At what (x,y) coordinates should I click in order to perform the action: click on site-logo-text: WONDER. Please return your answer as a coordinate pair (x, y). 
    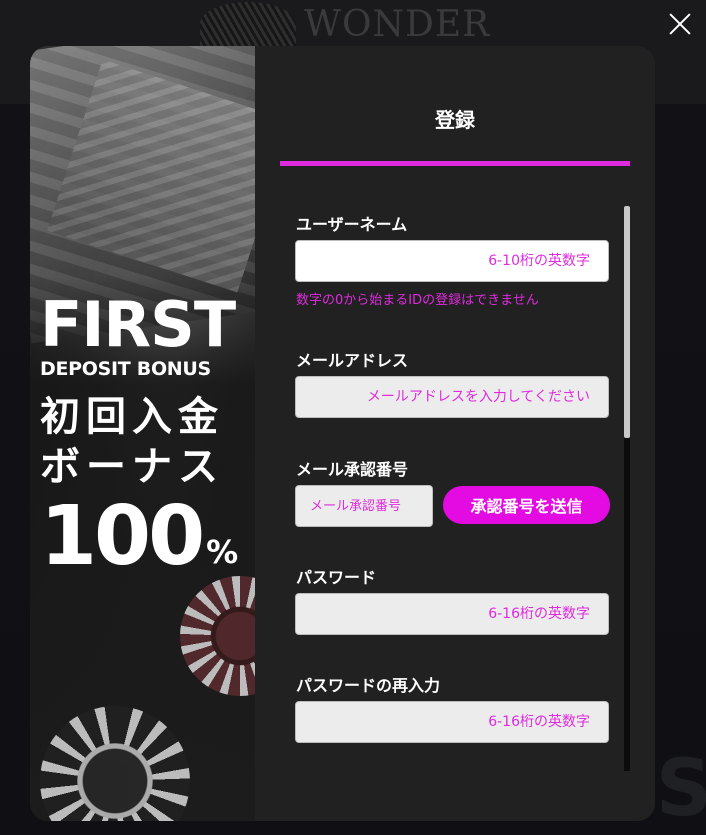
    Looking at the image, I should click on (397, 24).